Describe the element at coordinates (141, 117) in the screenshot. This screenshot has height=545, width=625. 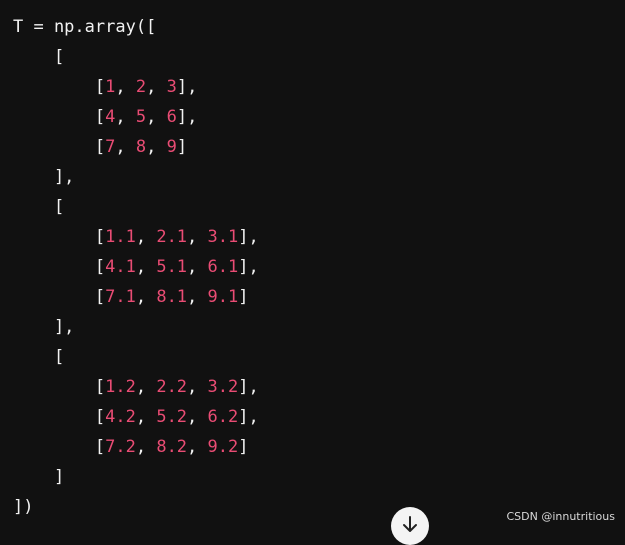
I see `number-literal: 5` at that location.